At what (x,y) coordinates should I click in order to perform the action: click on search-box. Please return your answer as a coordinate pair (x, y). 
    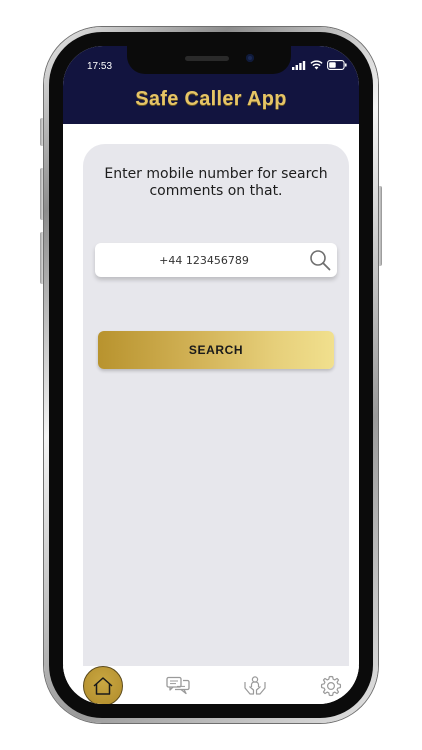
    Looking at the image, I should click on (216, 260).